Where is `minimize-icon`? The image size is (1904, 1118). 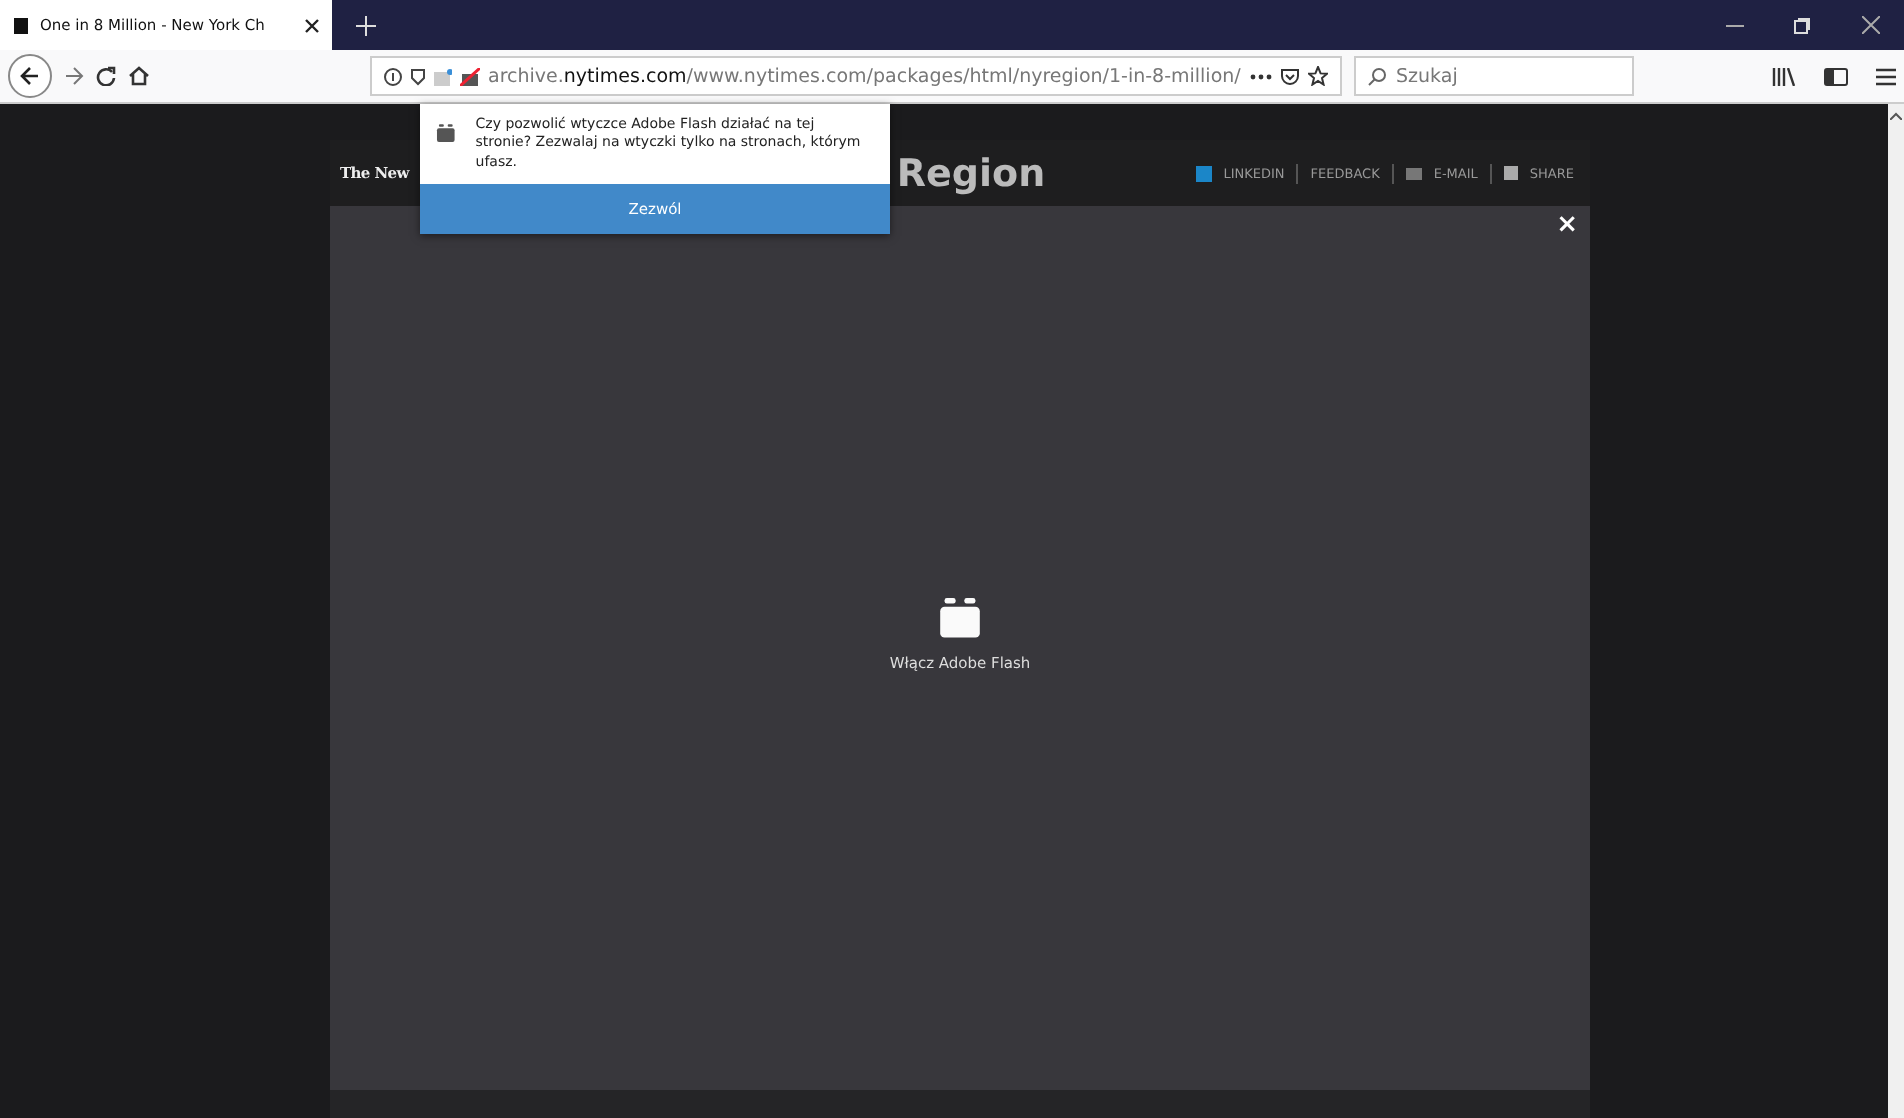
minimize-icon is located at coordinates (1734, 25).